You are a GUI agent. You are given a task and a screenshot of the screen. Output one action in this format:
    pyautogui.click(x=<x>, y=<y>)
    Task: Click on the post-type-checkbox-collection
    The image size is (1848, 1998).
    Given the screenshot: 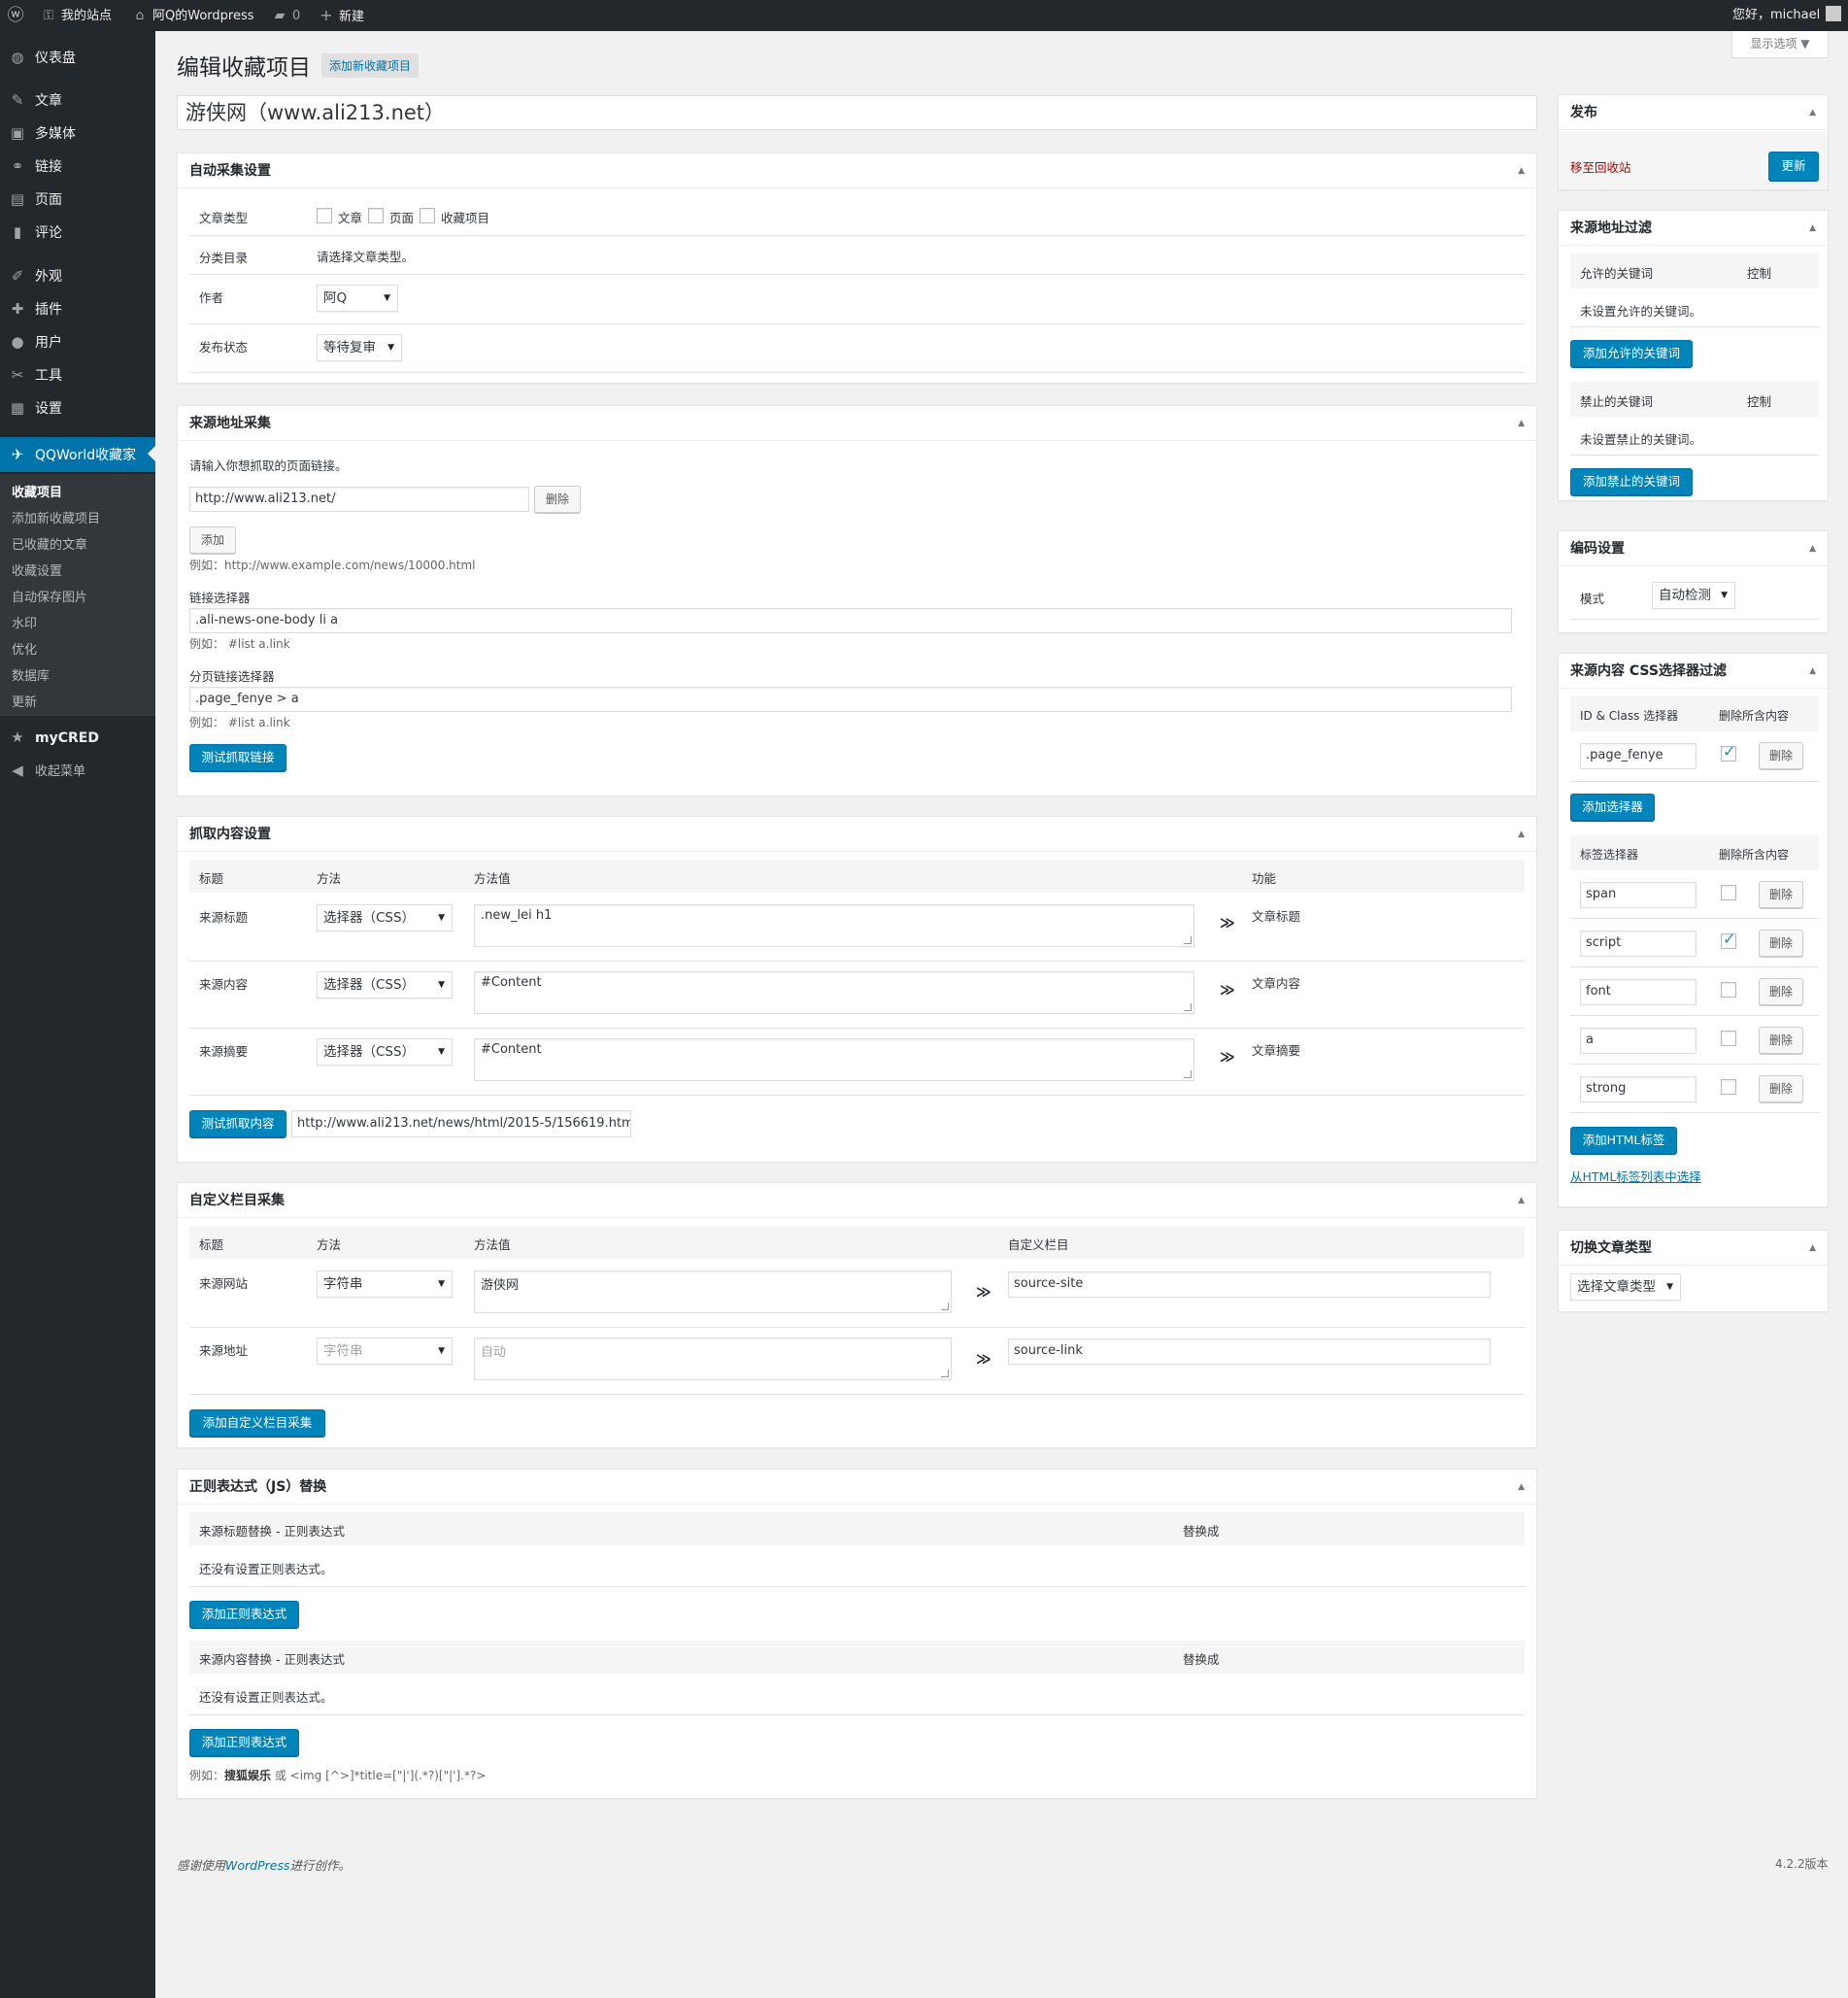 What is the action you would take?
    pyautogui.click(x=427, y=215)
    